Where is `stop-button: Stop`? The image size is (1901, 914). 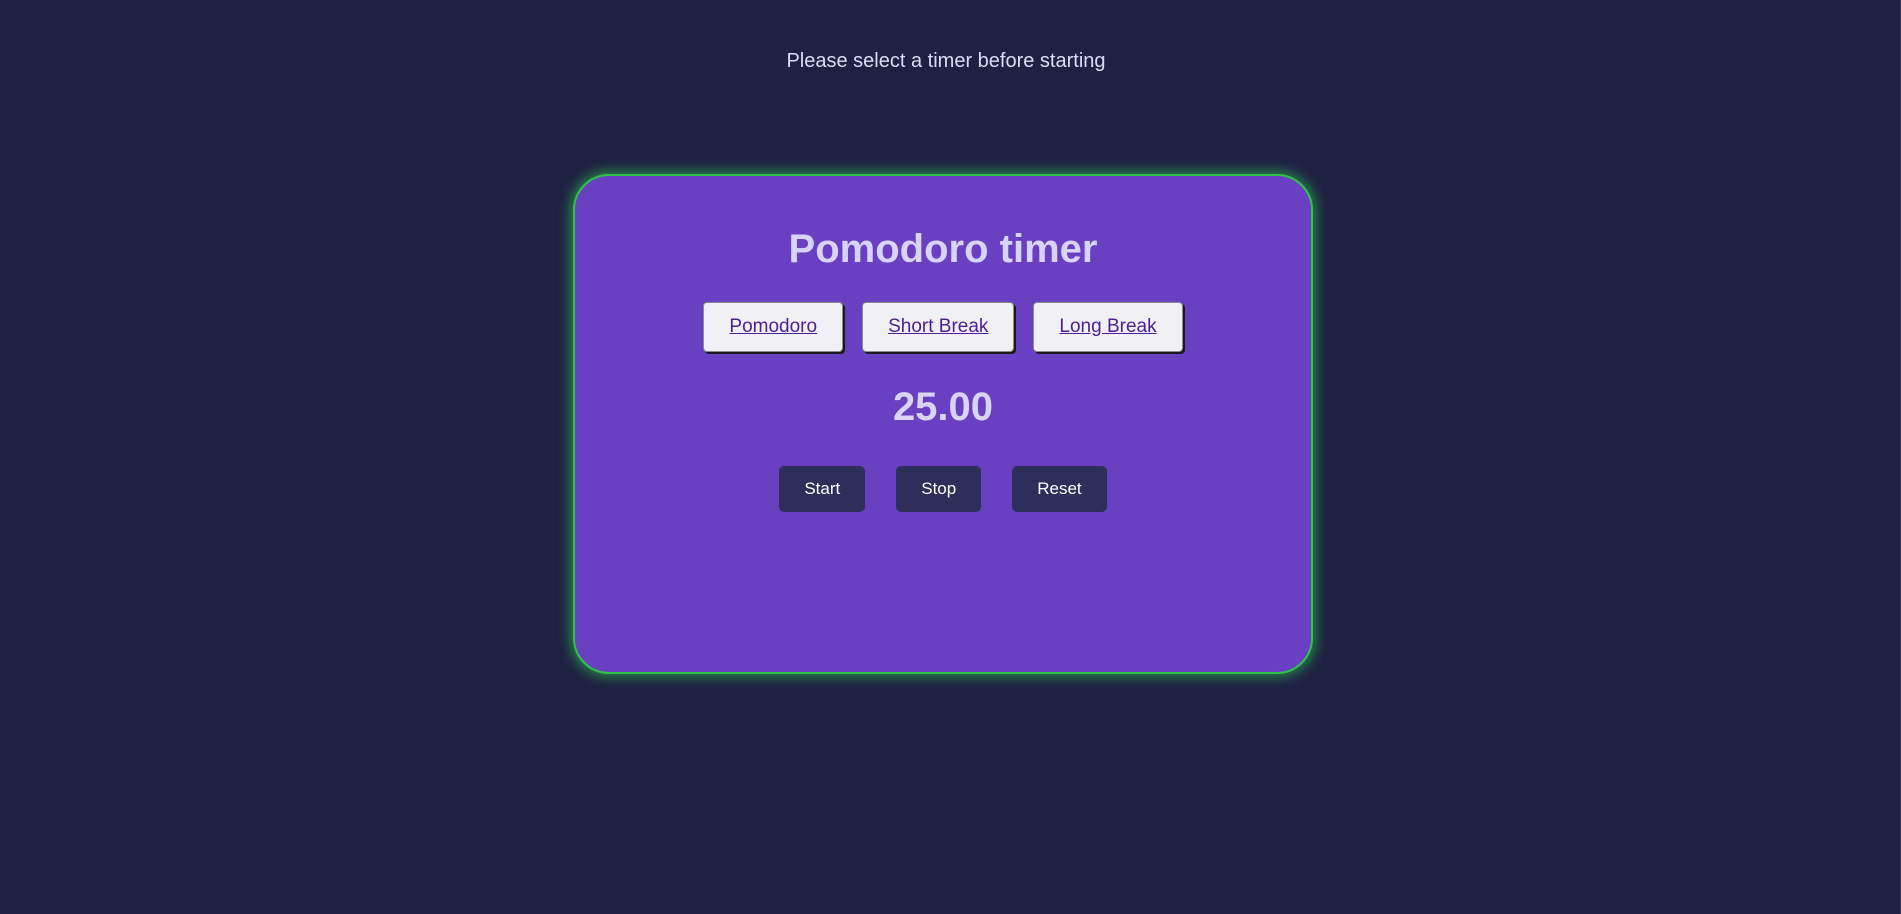 stop-button: Stop is located at coordinates (939, 489).